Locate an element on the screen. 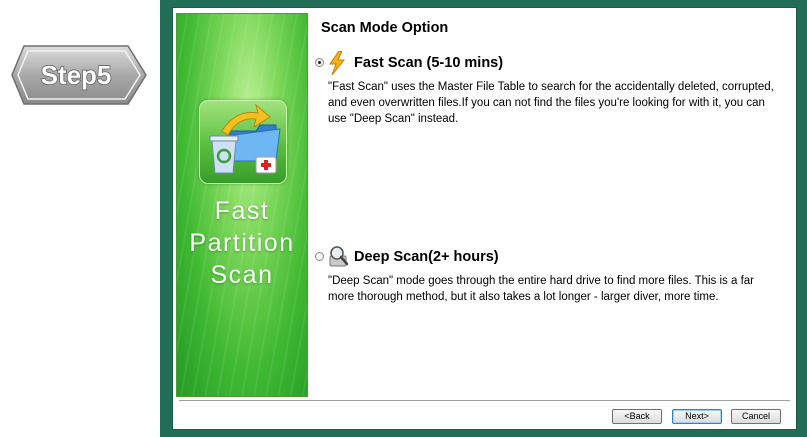 The image size is (807, 437). banner-title-line: Scan is located at coordinates (242, 275).